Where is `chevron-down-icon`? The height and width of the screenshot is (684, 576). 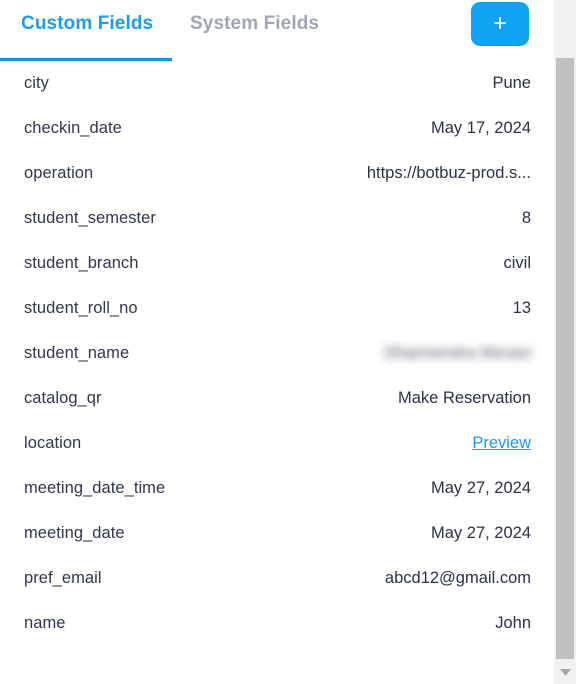 chevron-down-icon is located at coordinates (565, 673).